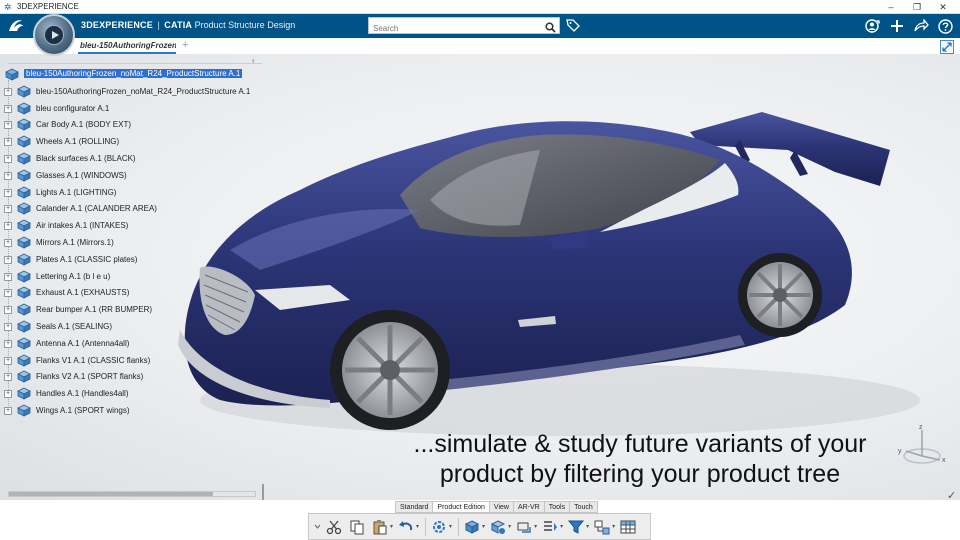 This screenshot has height=540, width=960. Describe the element at coordinates (461, 507) in the screenshot. I see `action-tab-product-edition: Product Edition` at that location.